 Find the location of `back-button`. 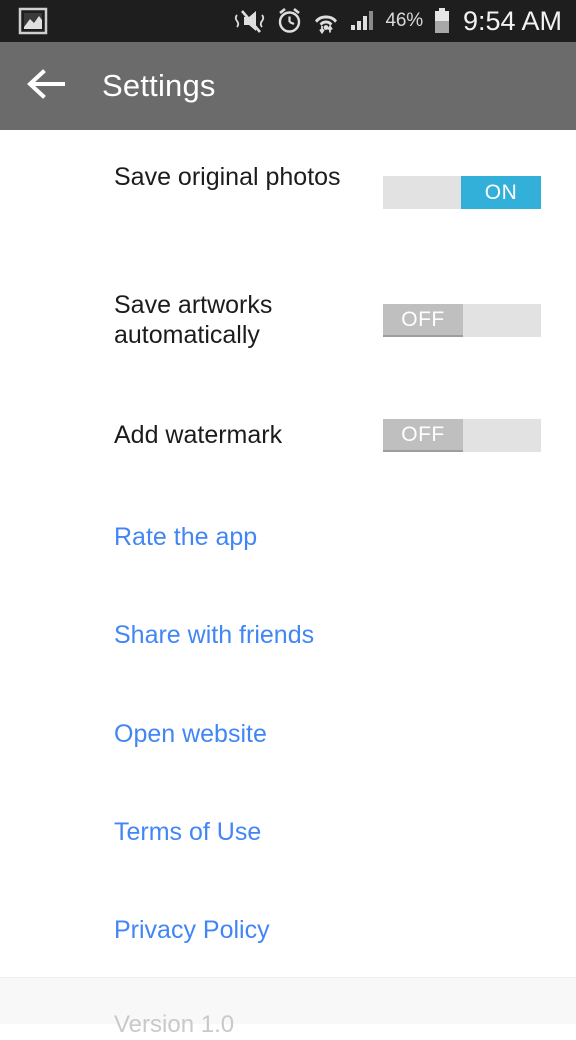

back-button is located at coordinates (47, 86).